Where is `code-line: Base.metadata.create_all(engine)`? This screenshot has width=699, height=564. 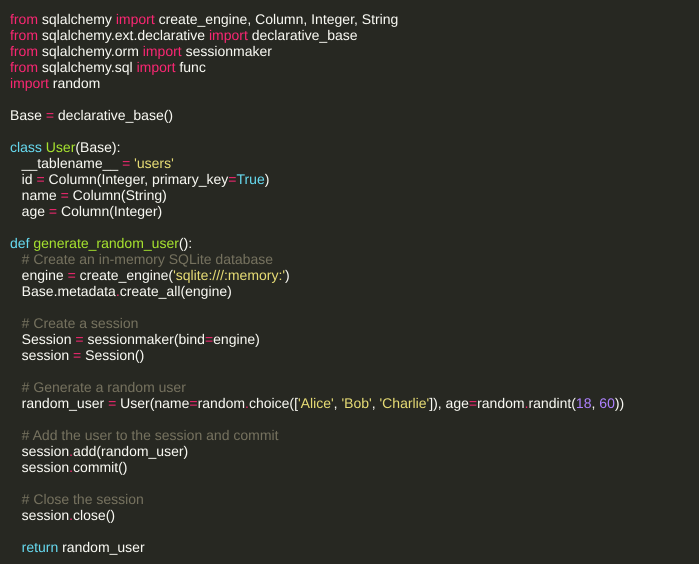 code-line: Base.metadata.create_all(engine) is located at coordinates (126, 291).